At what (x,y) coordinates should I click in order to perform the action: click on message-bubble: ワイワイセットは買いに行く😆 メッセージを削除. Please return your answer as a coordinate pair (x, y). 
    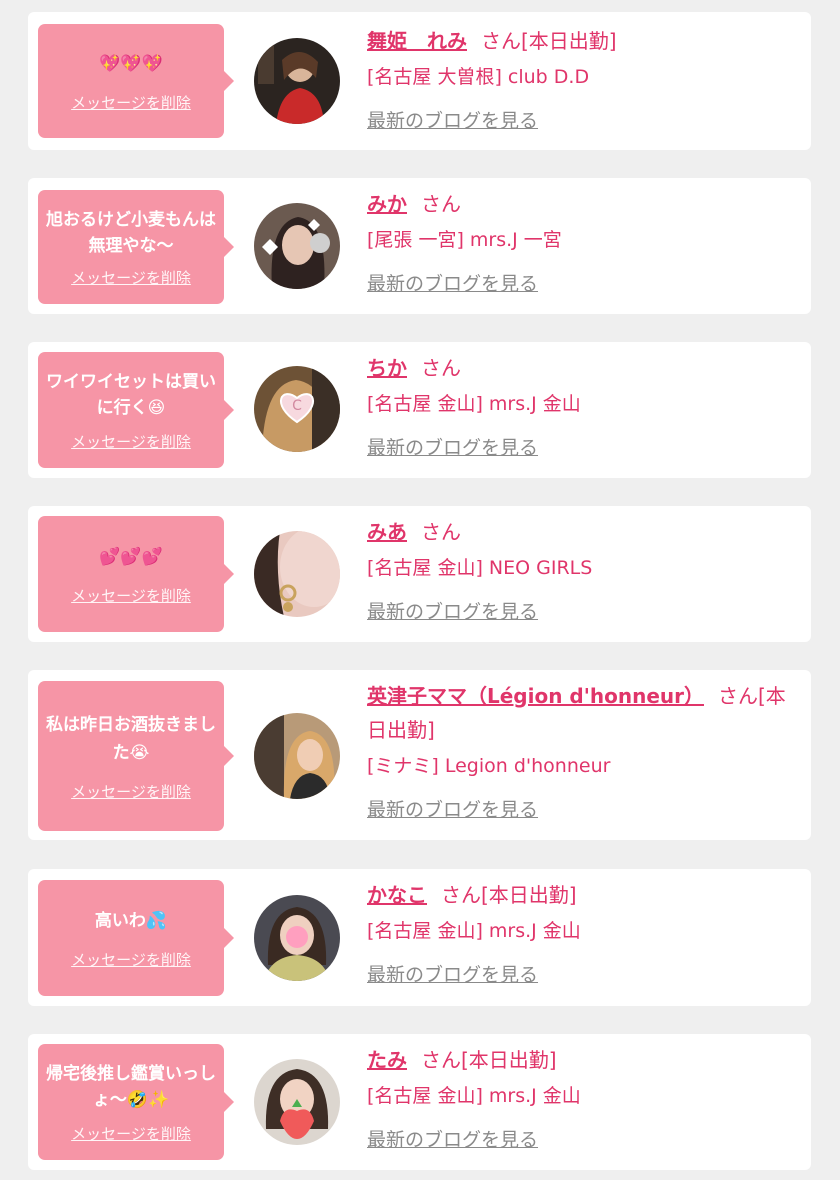
    Looking at the image, I should click on (136, 410).